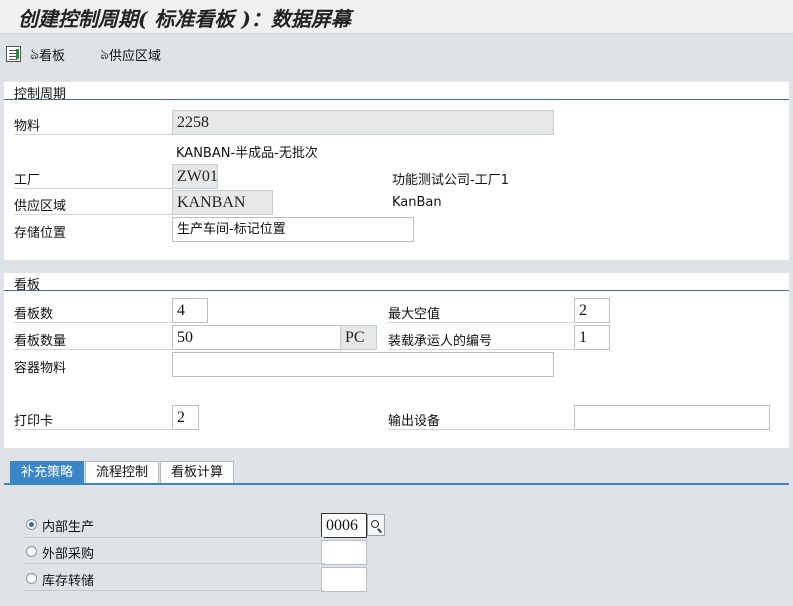 This screenshot has height=606, width=793. Describe the element at coordinates (222, 202) in the screenshot. I see `supply-area-field: KANBAN` at that location.